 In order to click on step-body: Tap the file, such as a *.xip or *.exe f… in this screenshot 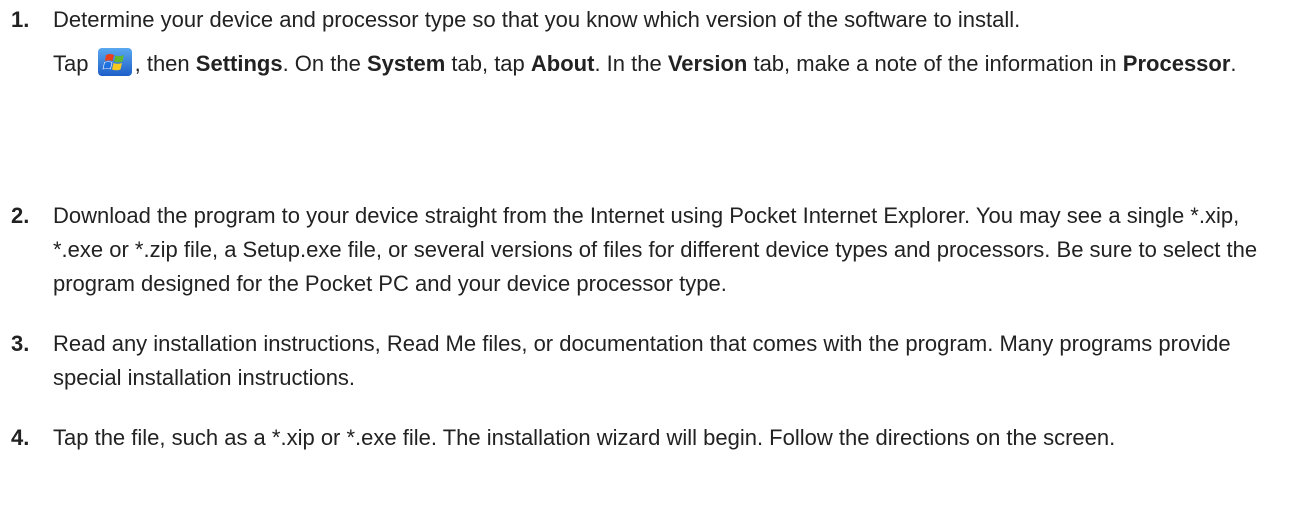, I will do `click(667, 438)`.